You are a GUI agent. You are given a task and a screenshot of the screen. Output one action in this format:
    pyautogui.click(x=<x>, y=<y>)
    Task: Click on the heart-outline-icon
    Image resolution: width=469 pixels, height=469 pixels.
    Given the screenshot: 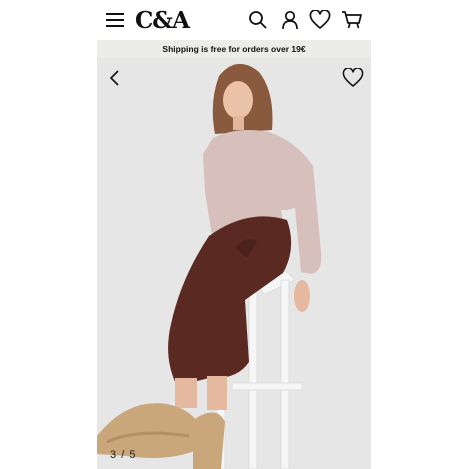 What is the action you would take?
    pyautogui.click(x=353, y=77)
    